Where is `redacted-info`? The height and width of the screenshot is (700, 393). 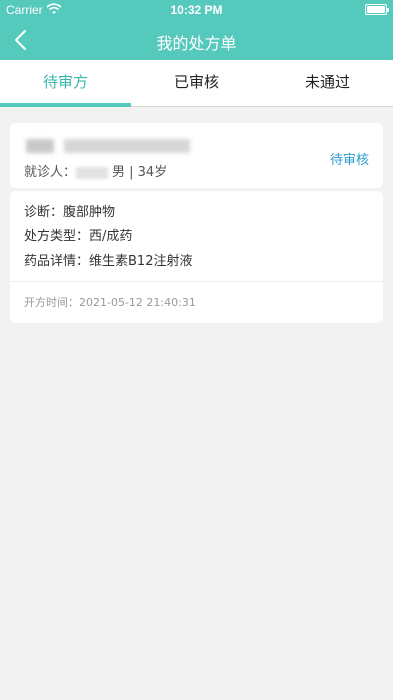
redacted-info is located at coordinates (127, 146).